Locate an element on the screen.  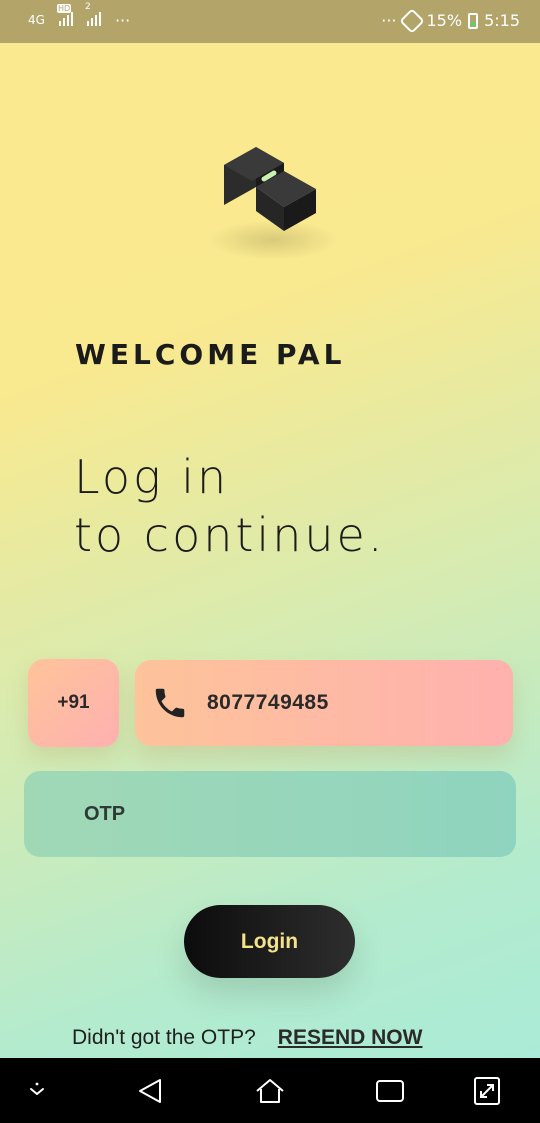
status-bar: 4G HD 2 ··· ··· 15% 5:15 is located at coordinates (270, 21).